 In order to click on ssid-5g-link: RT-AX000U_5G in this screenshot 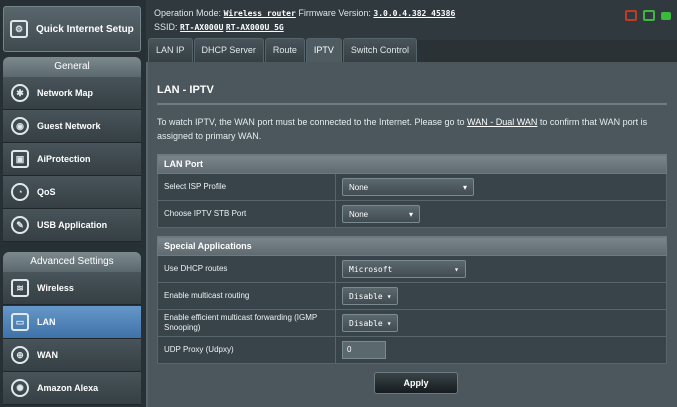, I will do `click(255, 27)`.